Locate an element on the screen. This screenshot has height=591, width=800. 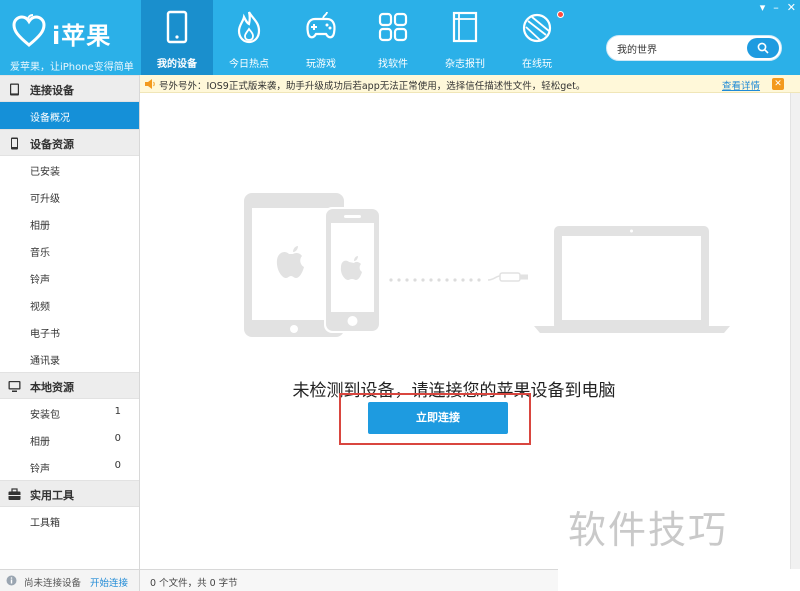
sidebar-section-title: 连接设备 is located at coordinates (52, 90).